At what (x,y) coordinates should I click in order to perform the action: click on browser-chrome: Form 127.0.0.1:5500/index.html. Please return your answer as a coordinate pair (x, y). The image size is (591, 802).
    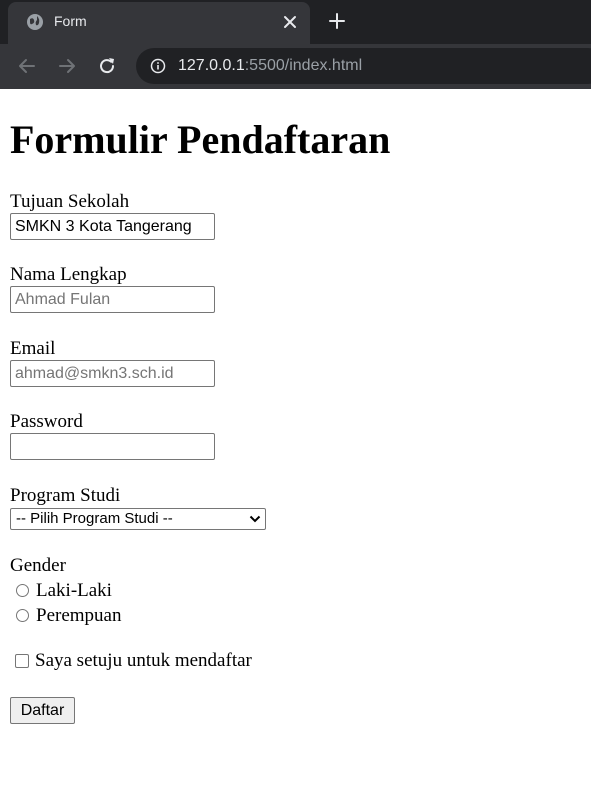
    Looking at the image, I should click on (295, 44).